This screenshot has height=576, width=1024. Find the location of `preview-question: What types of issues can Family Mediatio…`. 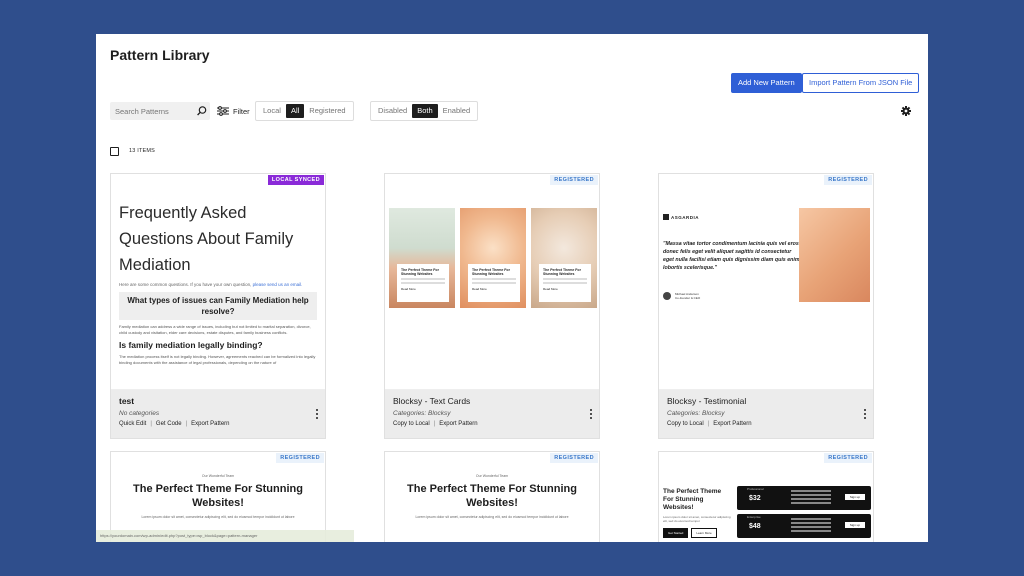

preview-question: What types of issues can Family Mediatio… is located at coordinates (218, 306).